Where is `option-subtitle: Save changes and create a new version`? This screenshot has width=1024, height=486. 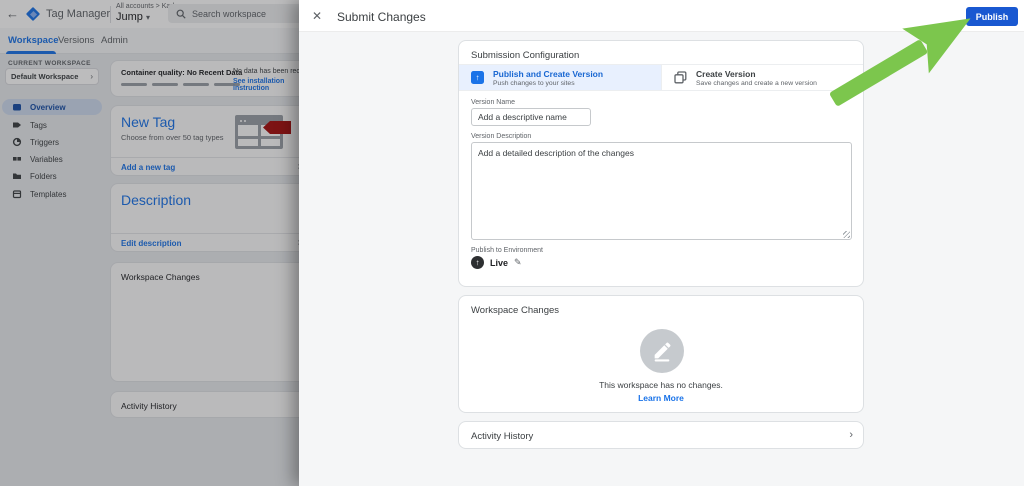 option-subtitle: Save changes and create a new version is located at coordinates (756, 83).